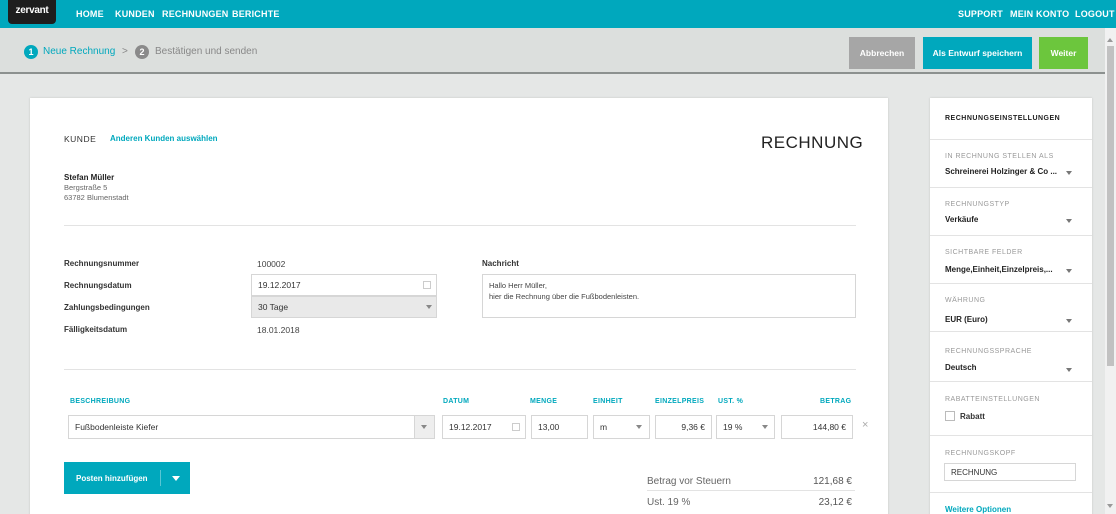 The height and width of the screenshot is (514, 1116). I want to click on nav-reports: BERICHTE, so click(256, 14).